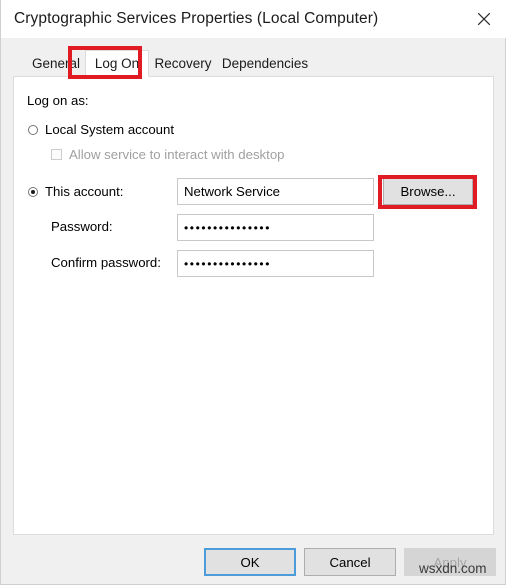 This screenshot has width=506, height=585. I want to click on cancel-button: Cancel, so click(350, 562).